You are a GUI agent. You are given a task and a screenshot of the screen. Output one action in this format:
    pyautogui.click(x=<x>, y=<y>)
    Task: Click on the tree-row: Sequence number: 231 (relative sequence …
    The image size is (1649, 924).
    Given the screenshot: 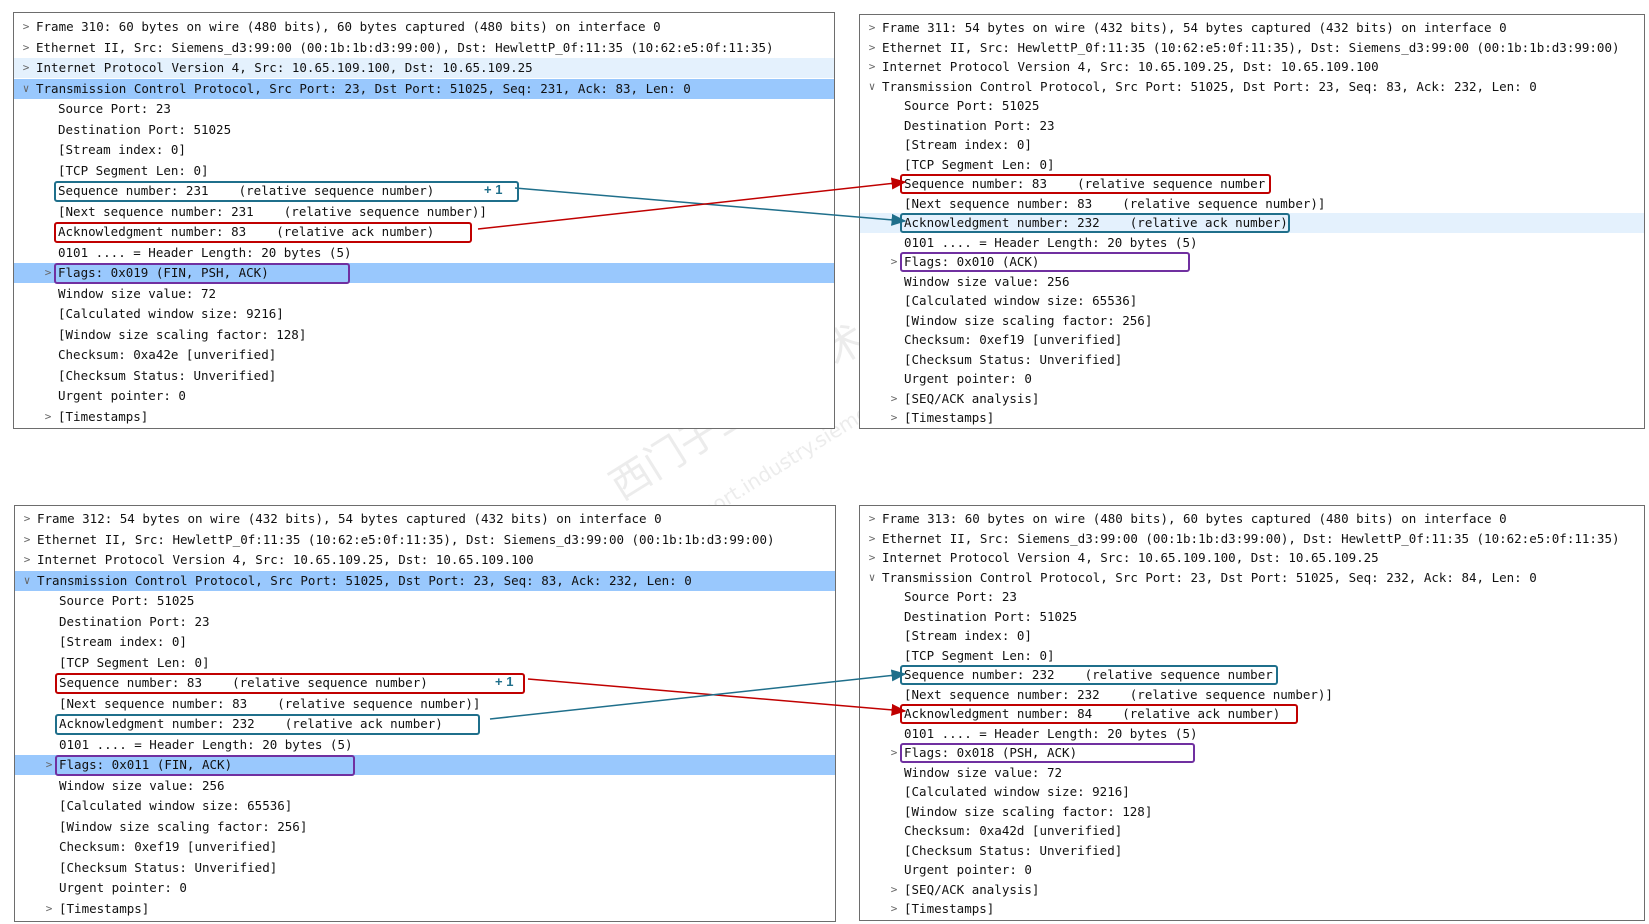 What is the action you would take?
    pyautogui.click(x=424, y=191)
    